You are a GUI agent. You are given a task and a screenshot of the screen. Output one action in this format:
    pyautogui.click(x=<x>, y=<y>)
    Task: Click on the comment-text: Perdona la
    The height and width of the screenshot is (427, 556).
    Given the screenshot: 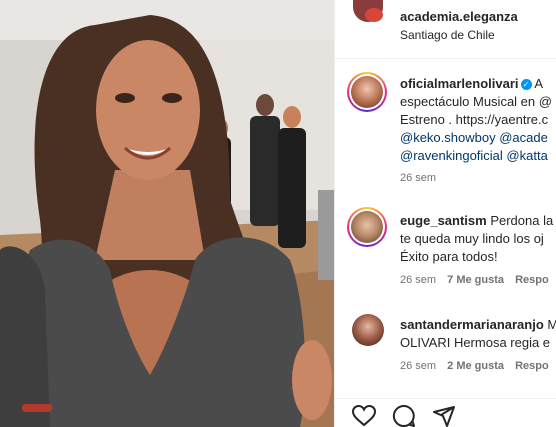 What is the action you would take?
    pyautogui.click(x=522, y=220)
    